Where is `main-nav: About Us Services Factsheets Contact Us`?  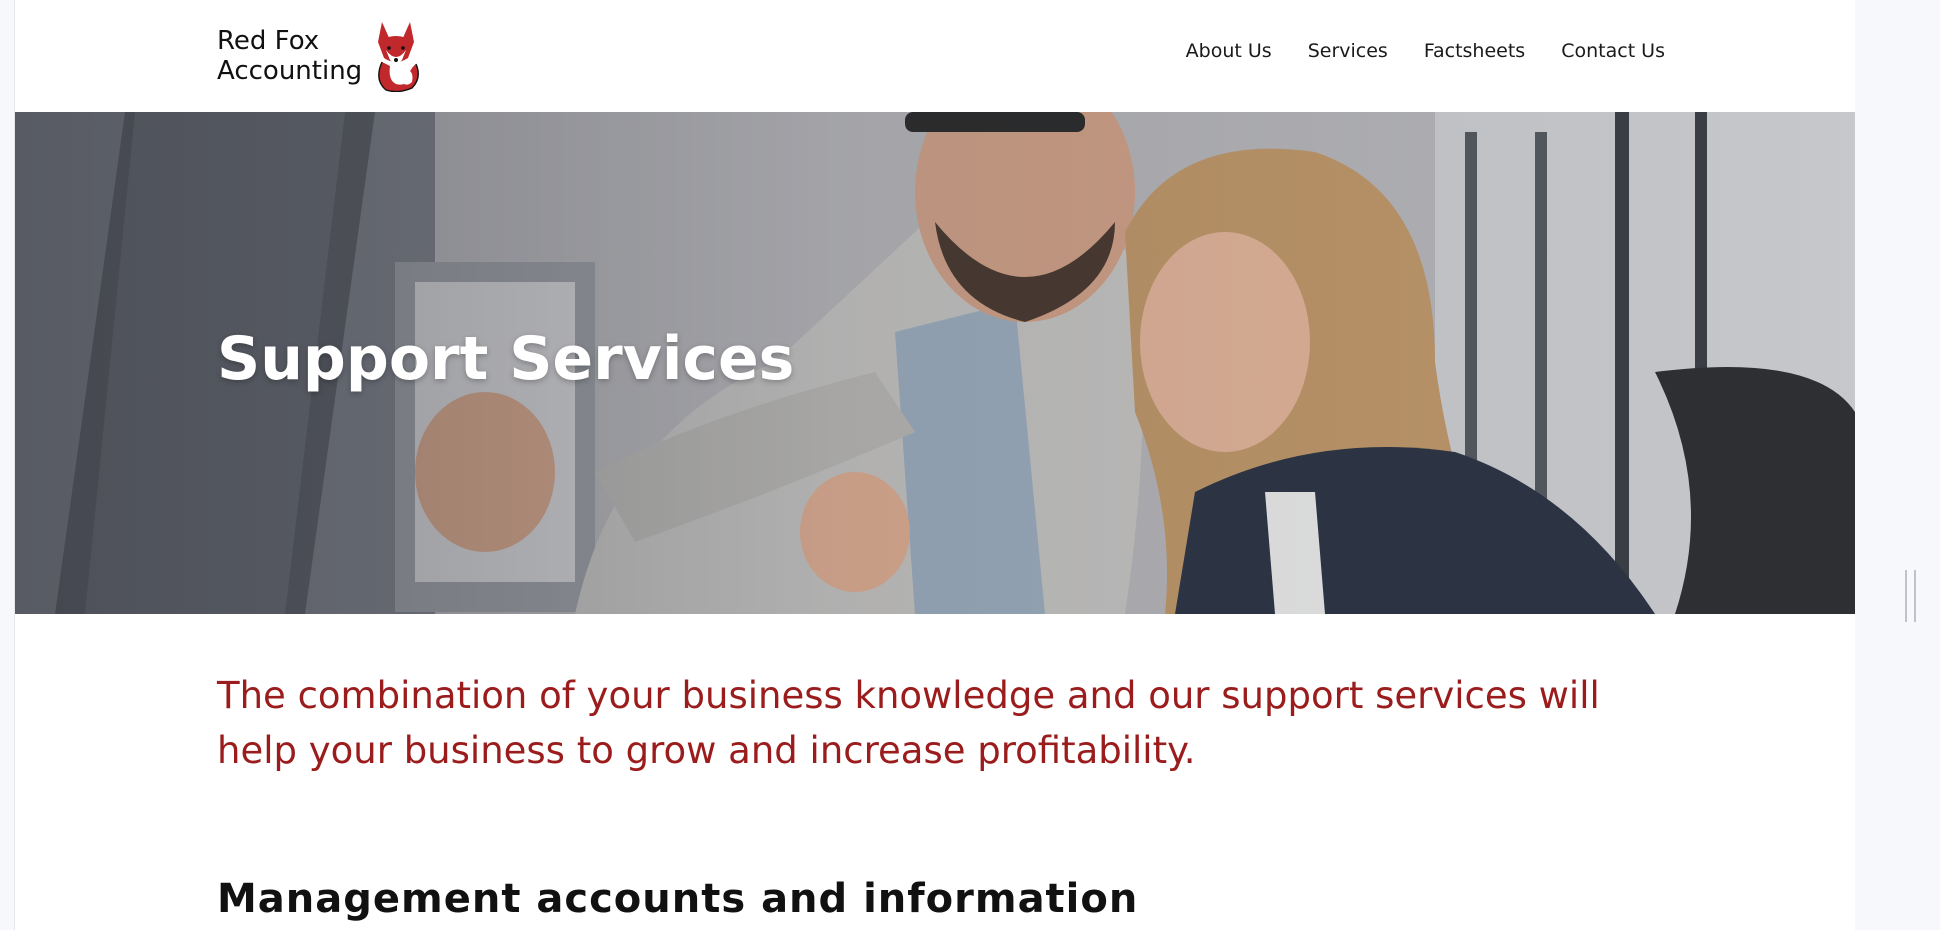 main-nav: About Us Services Factsheets Contact Us is located at coordinates (1425, 51).